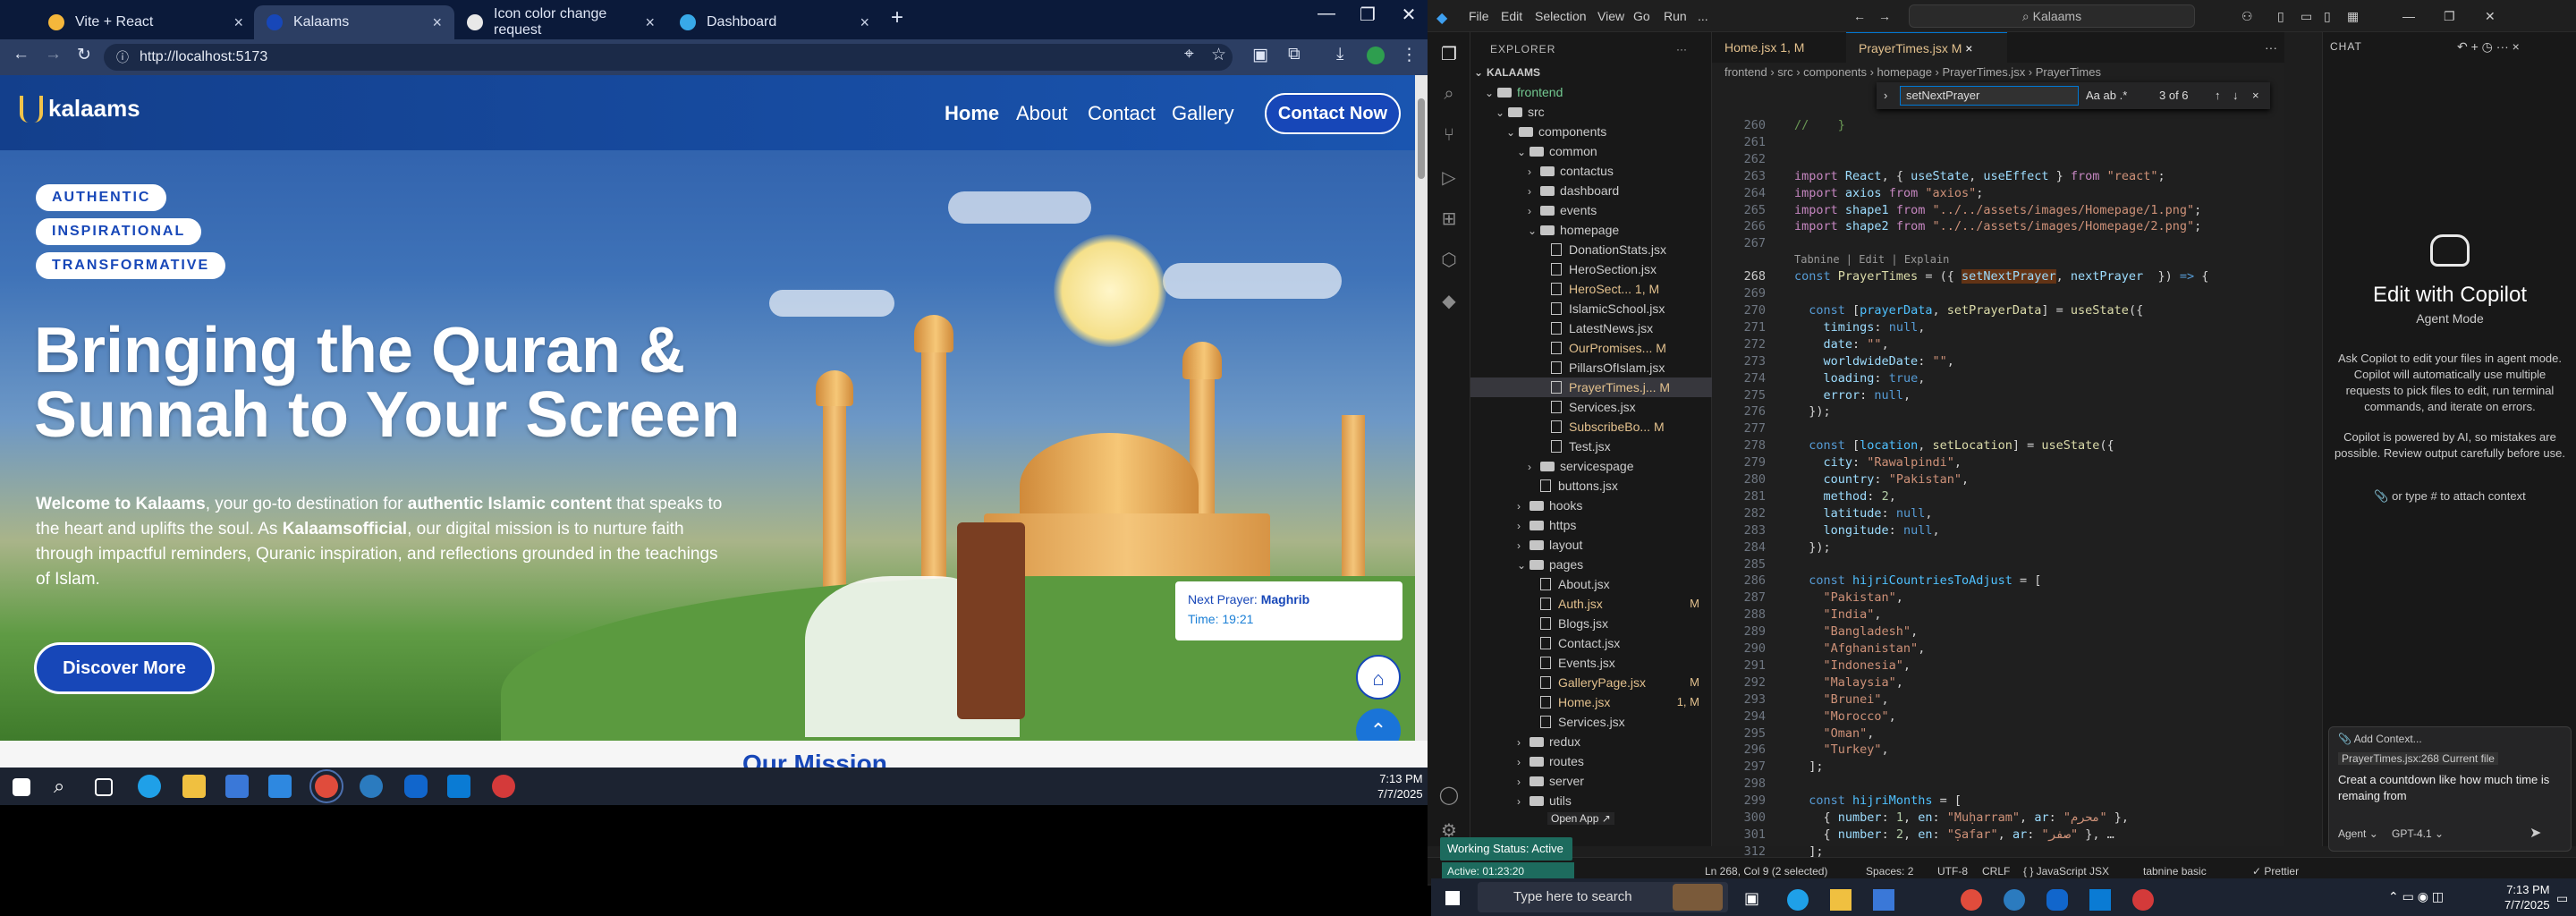 The image size is (2576, 916). What do you see at coordinates (458, 786) in the screenshot?
I see `vscode-icon` at bounding box center [458, 786].